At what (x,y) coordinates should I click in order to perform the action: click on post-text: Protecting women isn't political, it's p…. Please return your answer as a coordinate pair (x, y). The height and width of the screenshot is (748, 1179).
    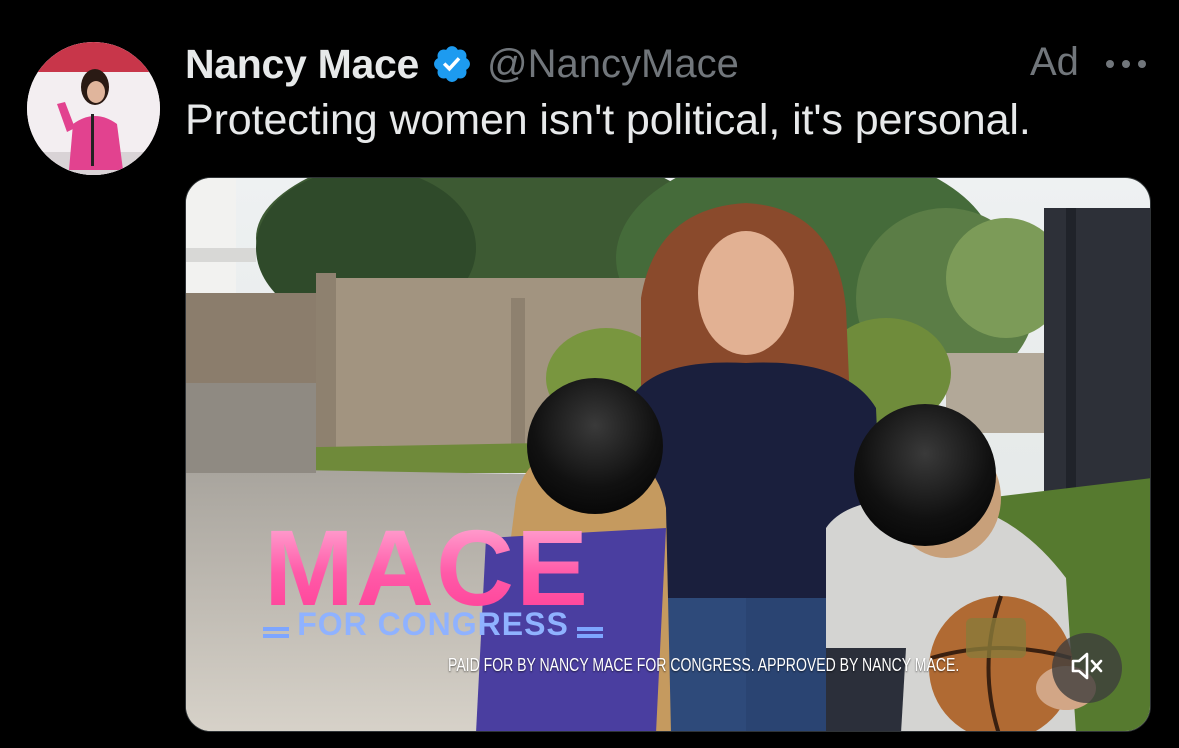
    Looking at the image, I should click on (608, 120).